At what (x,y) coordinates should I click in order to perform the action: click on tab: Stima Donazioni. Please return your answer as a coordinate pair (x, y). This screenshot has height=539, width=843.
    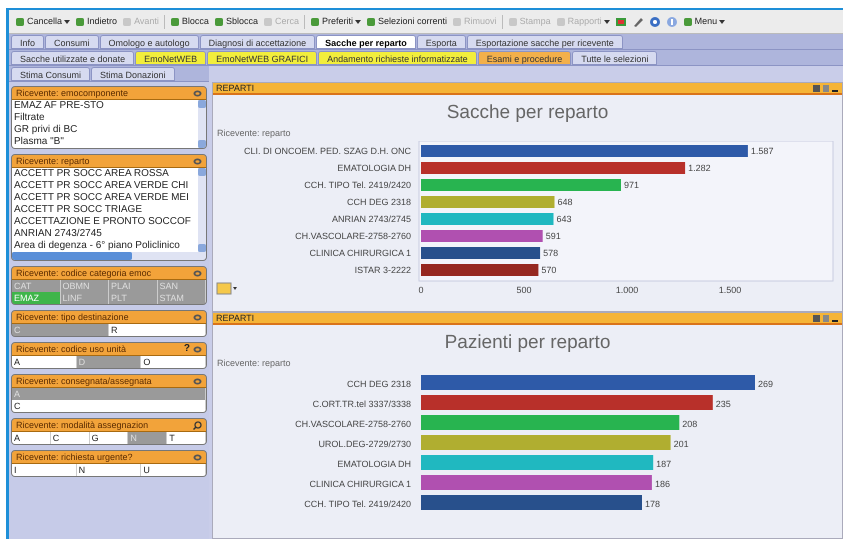
    Looking at the image, I should click on (133, 74).